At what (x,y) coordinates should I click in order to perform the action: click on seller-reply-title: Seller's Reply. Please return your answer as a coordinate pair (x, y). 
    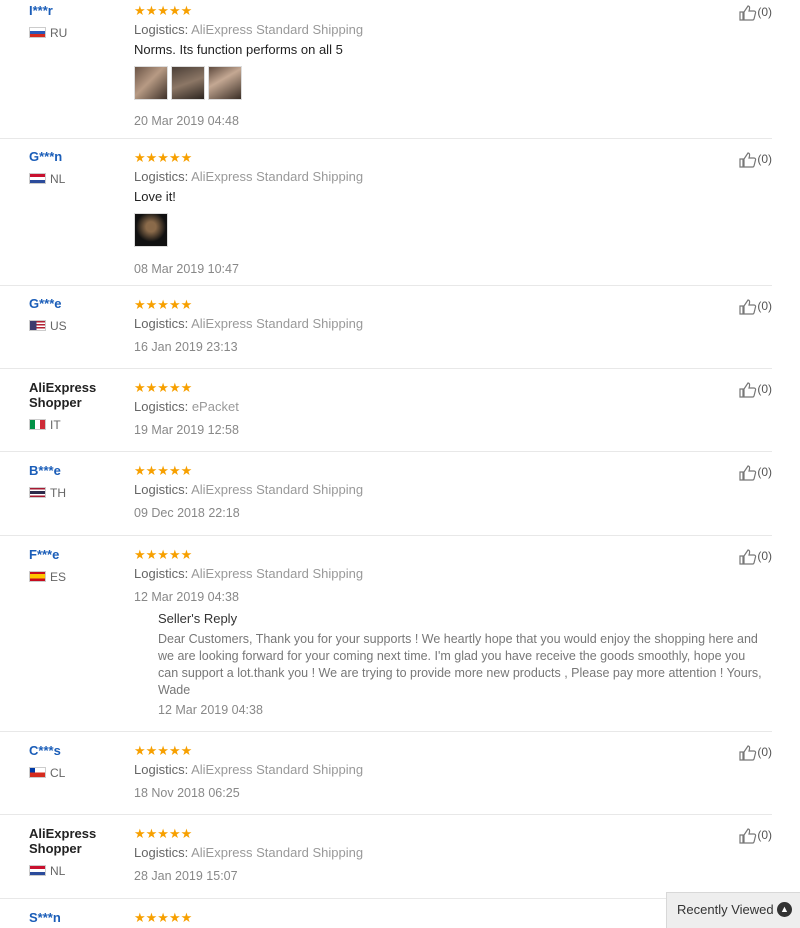
    Looking at the image, I should click on (198, 618).